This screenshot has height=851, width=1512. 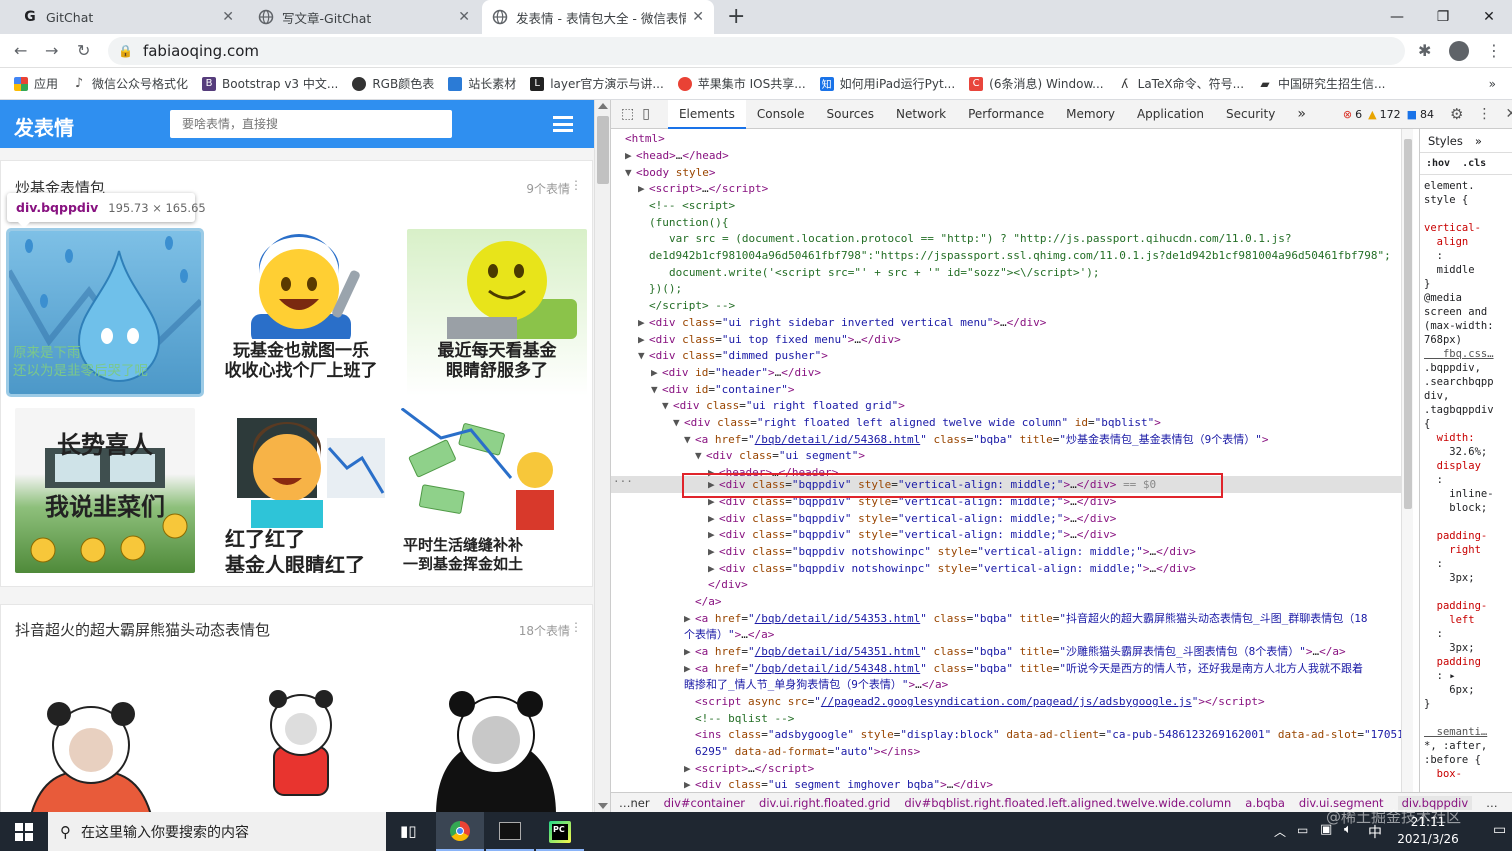 What do you see at coordinates (364, 17) in the screenshot?
I see `browser-tab-write-article: 写文章-GitChat ✕` at bounding box center [364, 17].